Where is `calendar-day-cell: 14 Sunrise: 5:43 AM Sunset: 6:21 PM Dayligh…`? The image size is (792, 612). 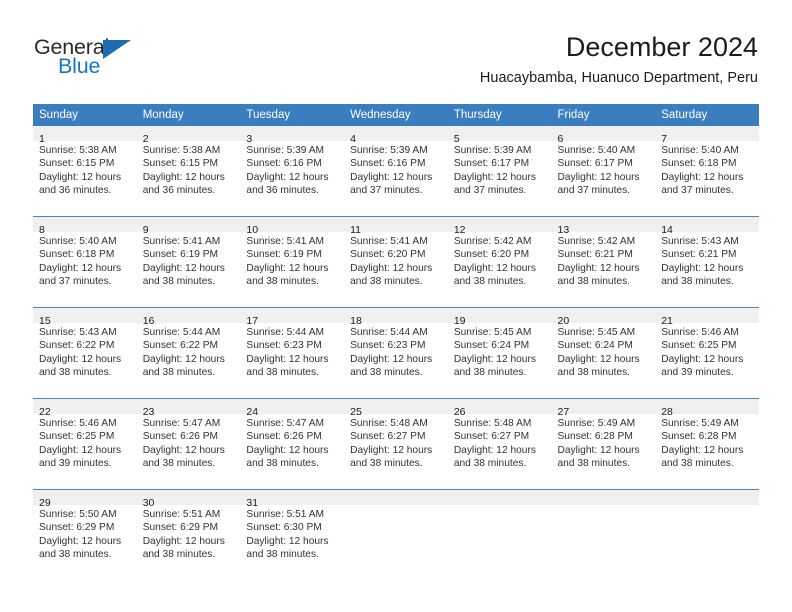
calendar-day-cell: 14 Sunrise: 5:43 AM Sunset: 6:21 PM Dayligh… is located at coordinates (707, 262).